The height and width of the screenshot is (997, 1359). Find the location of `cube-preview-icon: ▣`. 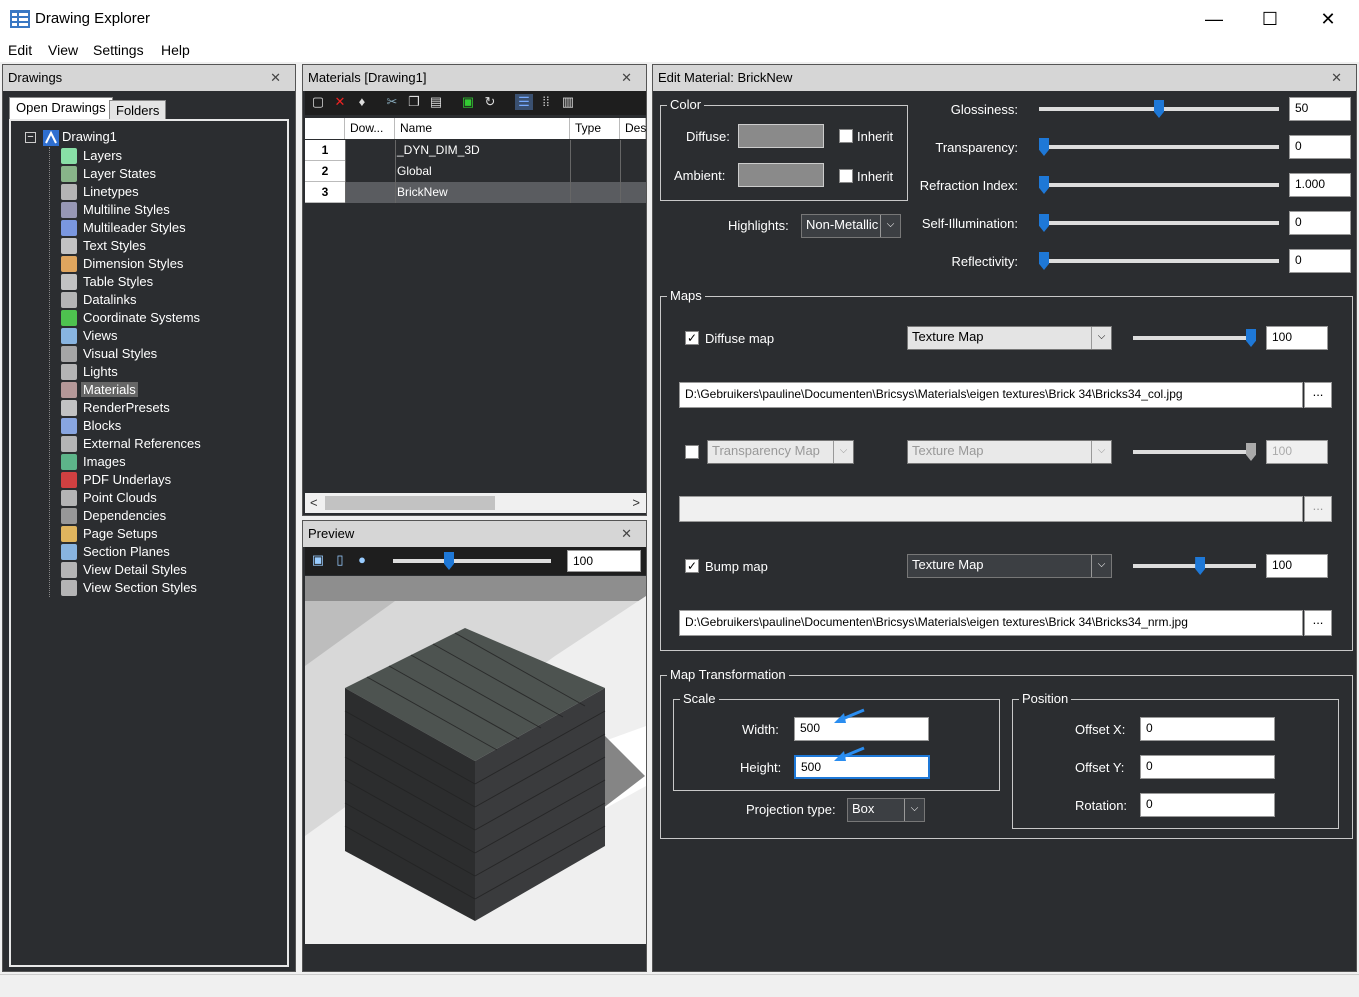

cube-preview-icon: ▣ is located at coordinates (318, 560).